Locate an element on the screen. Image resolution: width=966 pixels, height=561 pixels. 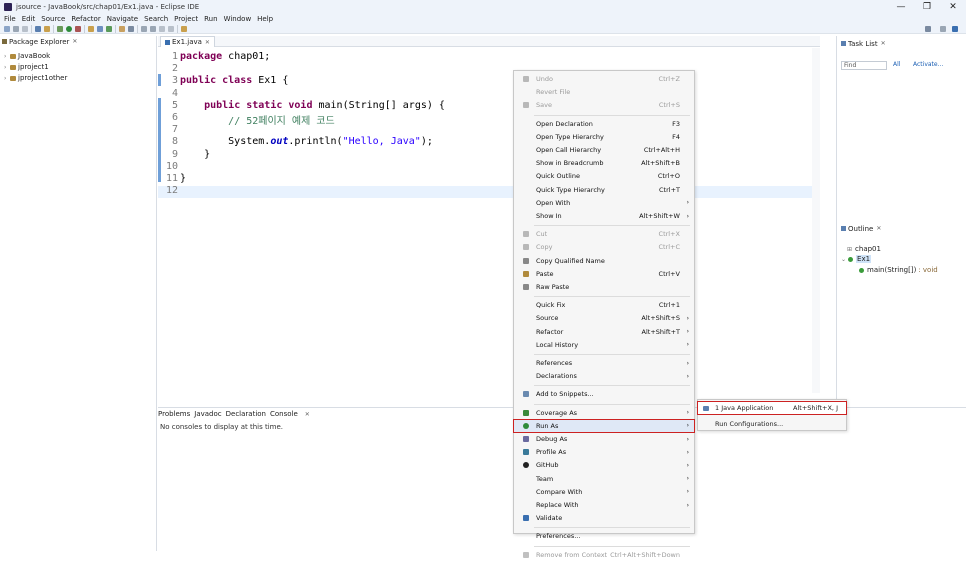
tab-outline: Outline ✕ is located at coordinates (861, 228).